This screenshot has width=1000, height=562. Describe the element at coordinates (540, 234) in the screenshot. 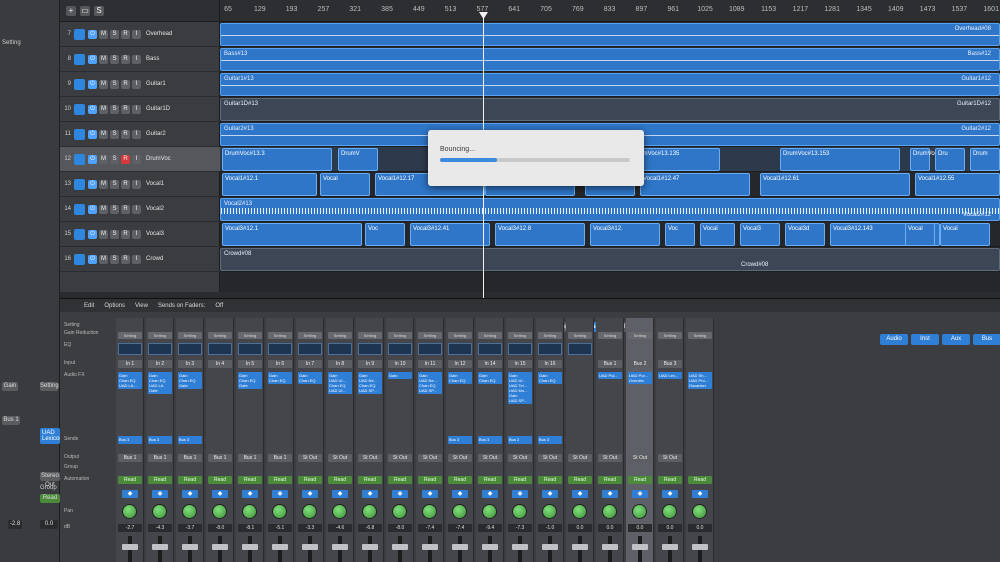

I see `region-clip: Vocal3#12.8` at that location.